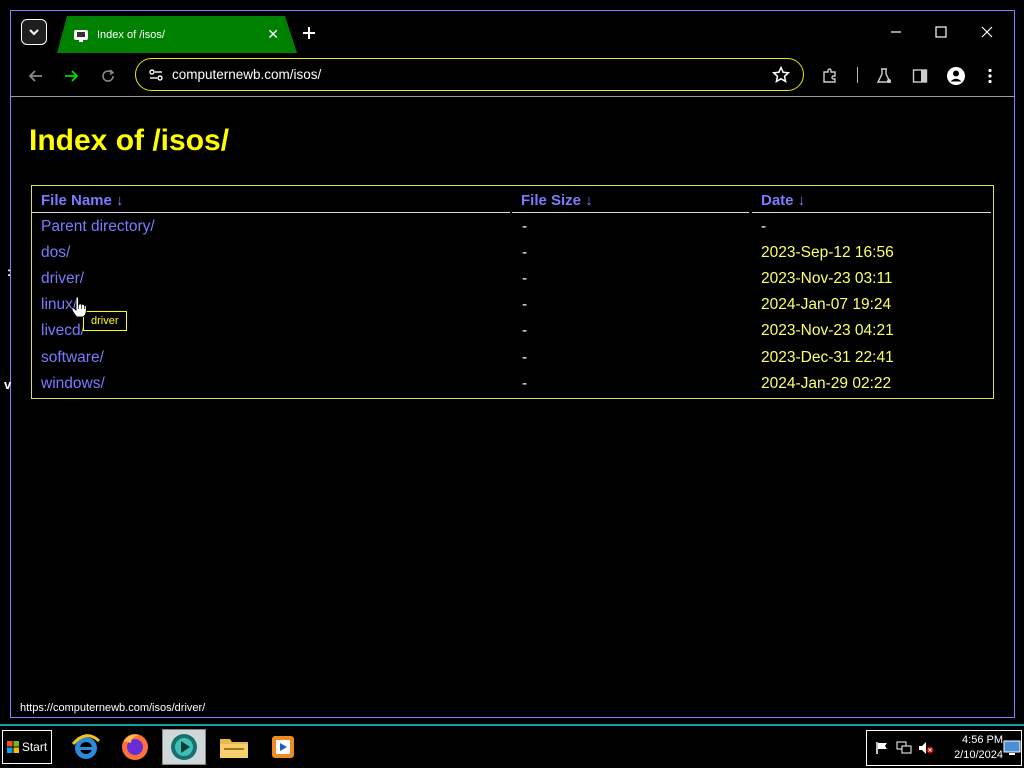 The image size is (1024, 768). I want to click on new-tab-button, so click(309, 33).